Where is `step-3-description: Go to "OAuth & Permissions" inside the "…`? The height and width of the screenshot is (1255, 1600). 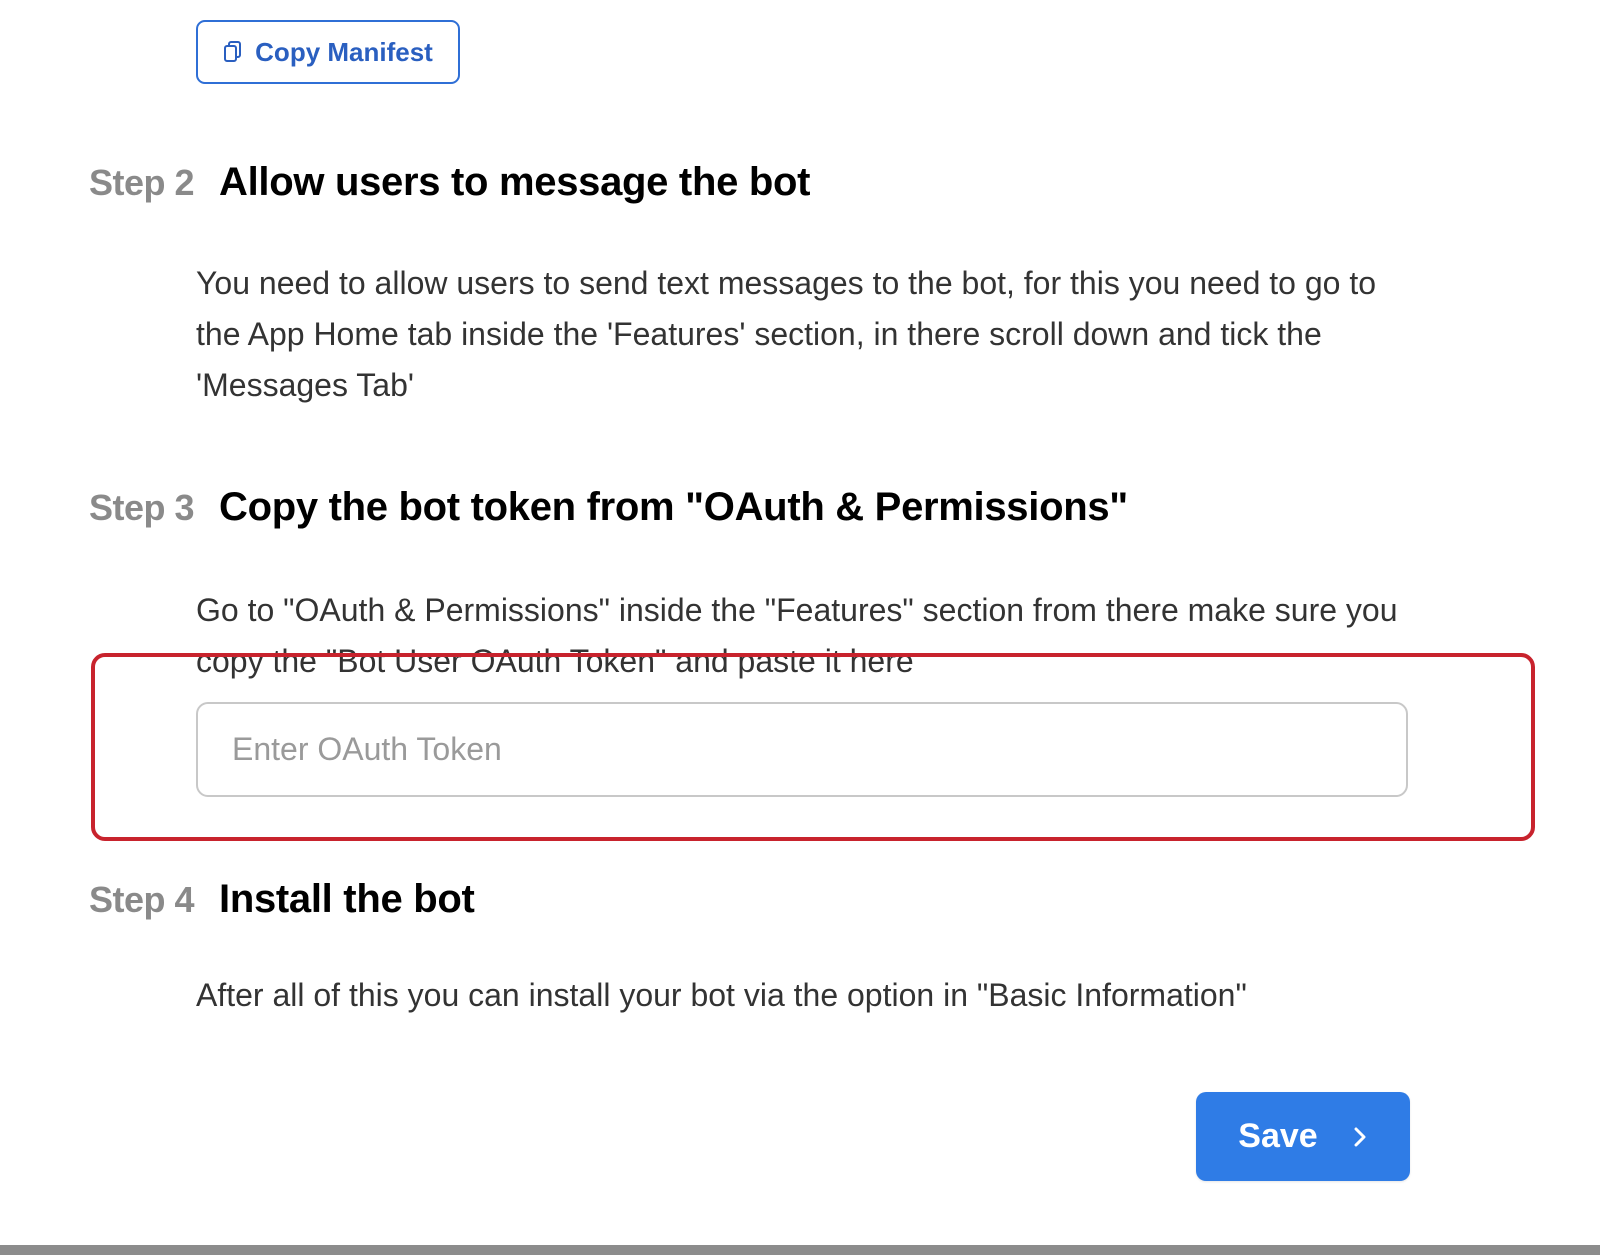
step-3-description: Go to "OAuth & Permissions" inside the "… is located at coordinates (797, 635).